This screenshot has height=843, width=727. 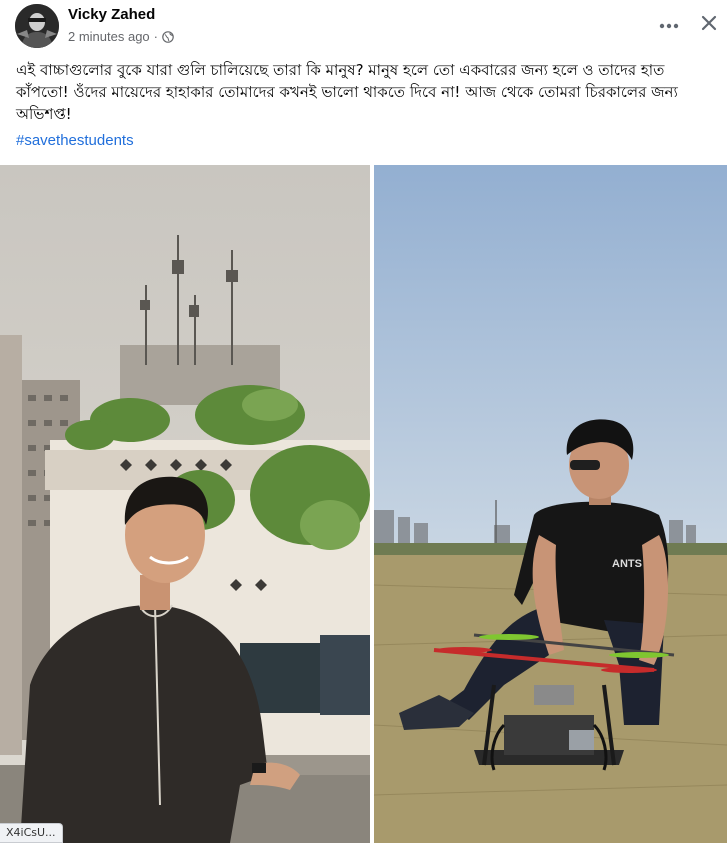 What do you see at coordinates (111, 14) in the screenshot?
I see `author-name: Vicky Zahed` at bounding box center [111, 14].